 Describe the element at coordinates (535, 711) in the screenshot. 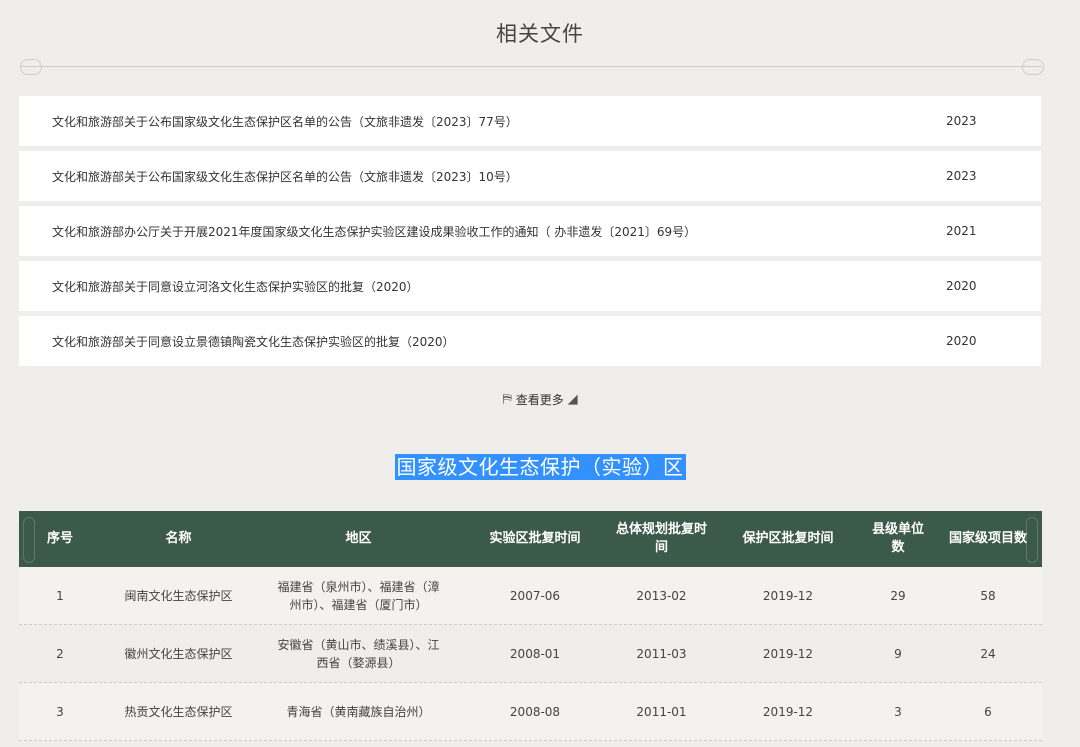

I see `cell-experiment-date: 2008-08` at that location.